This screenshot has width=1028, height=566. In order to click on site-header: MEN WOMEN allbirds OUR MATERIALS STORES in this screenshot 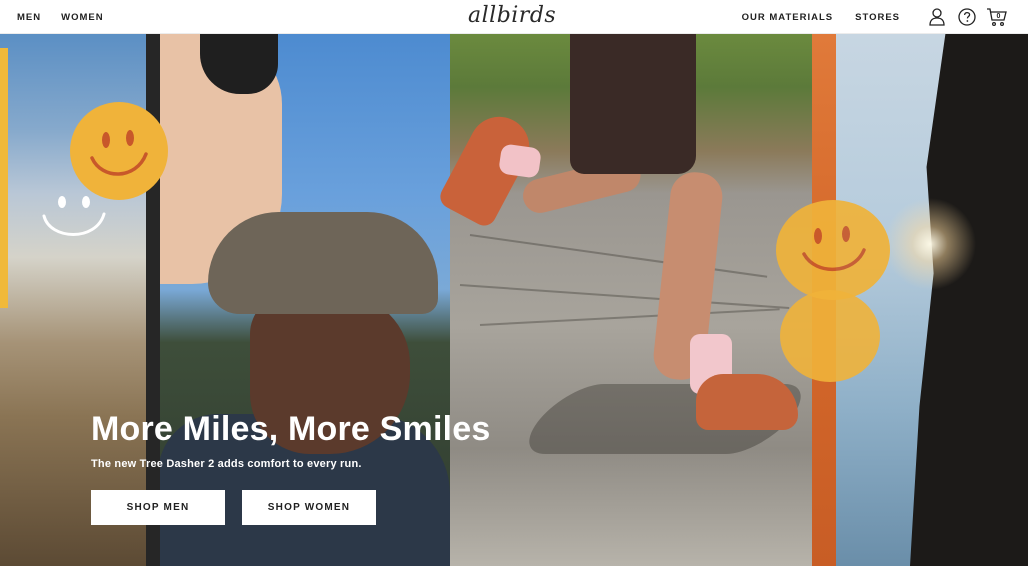, I will do `click(514, 17)`.